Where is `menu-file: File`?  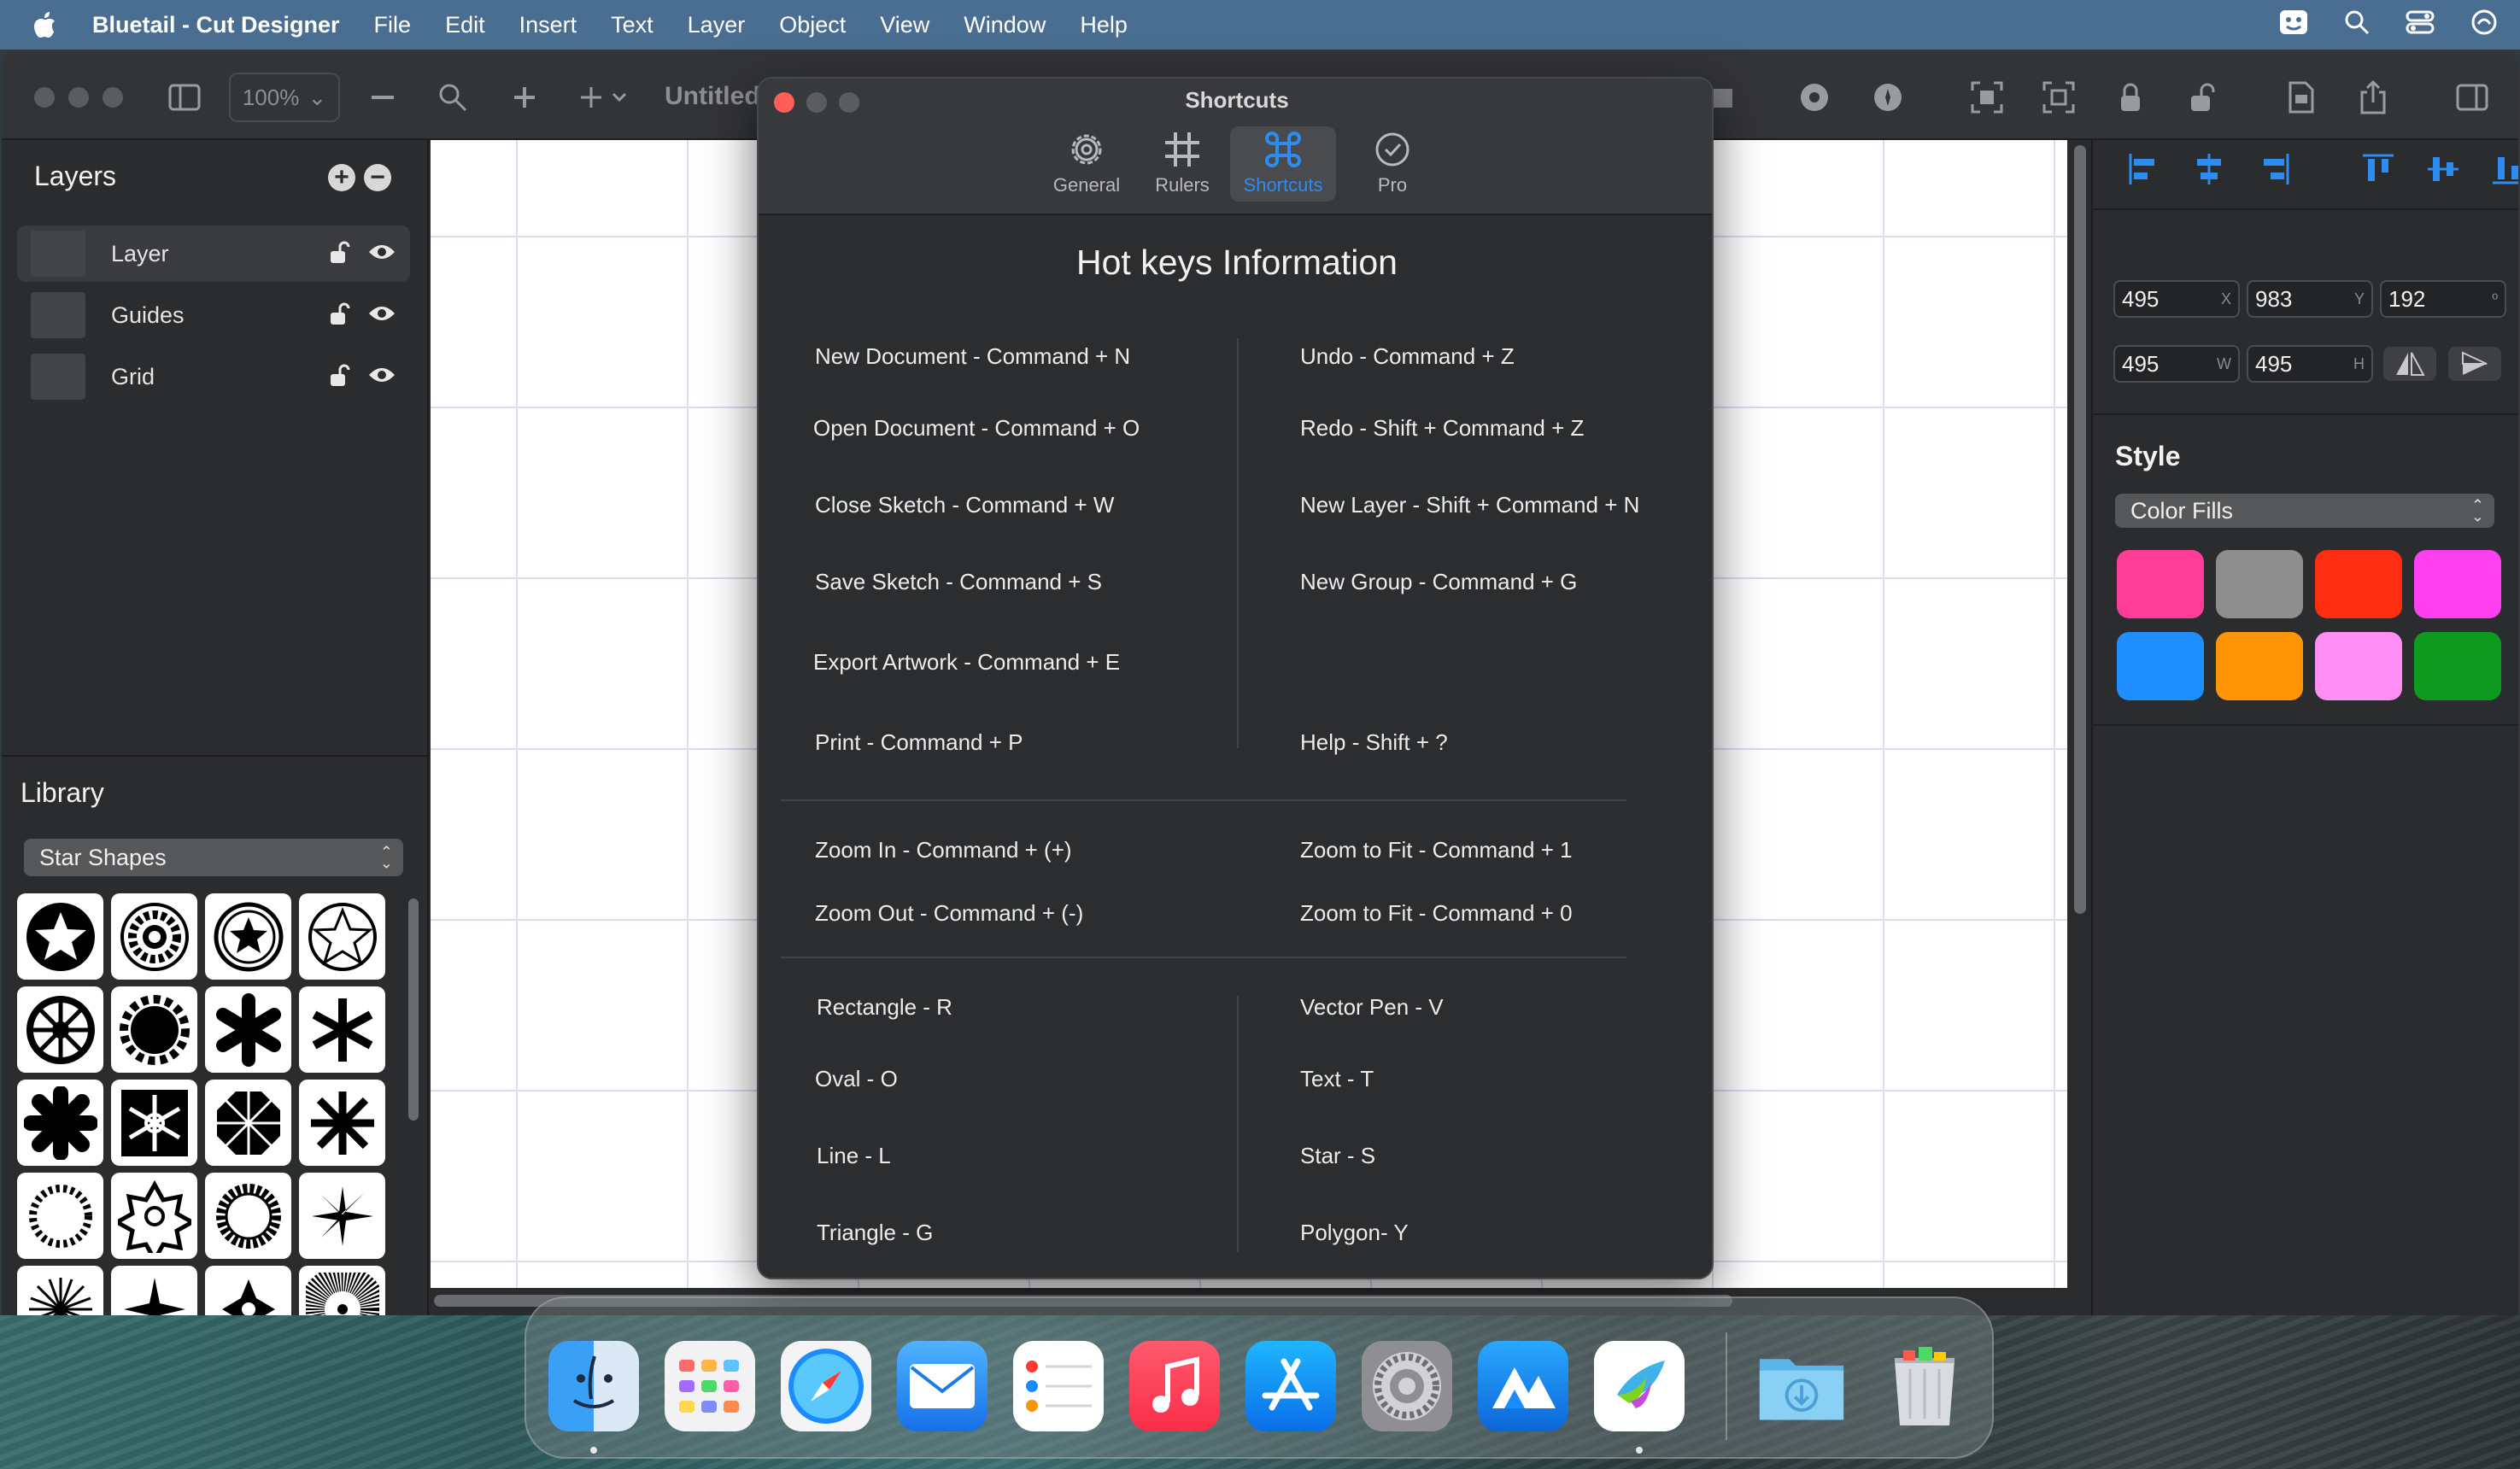
menu-file: File is located at coordinates (393, 25).